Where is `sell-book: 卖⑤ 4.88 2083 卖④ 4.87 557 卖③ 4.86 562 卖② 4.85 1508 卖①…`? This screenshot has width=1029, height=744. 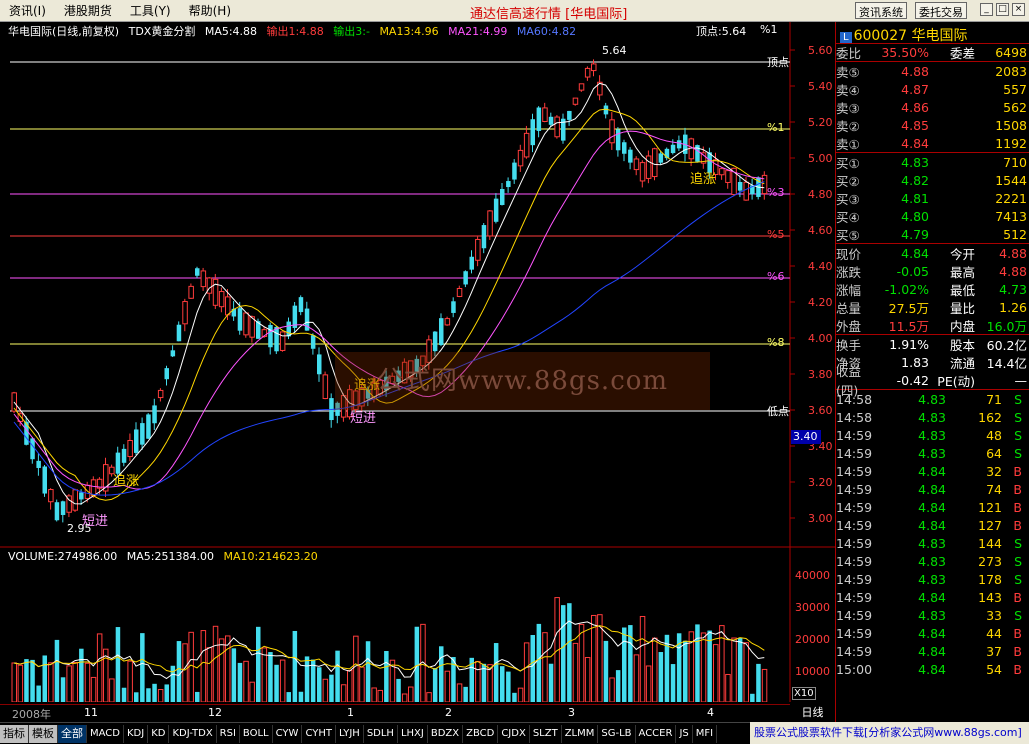 sell-book: 卖⑤ 4.88 2083 卖④ 4.87 557 卖③ 4.86 562 卖② 4.85 1508 卖①… is located at coordinates (932, 107).